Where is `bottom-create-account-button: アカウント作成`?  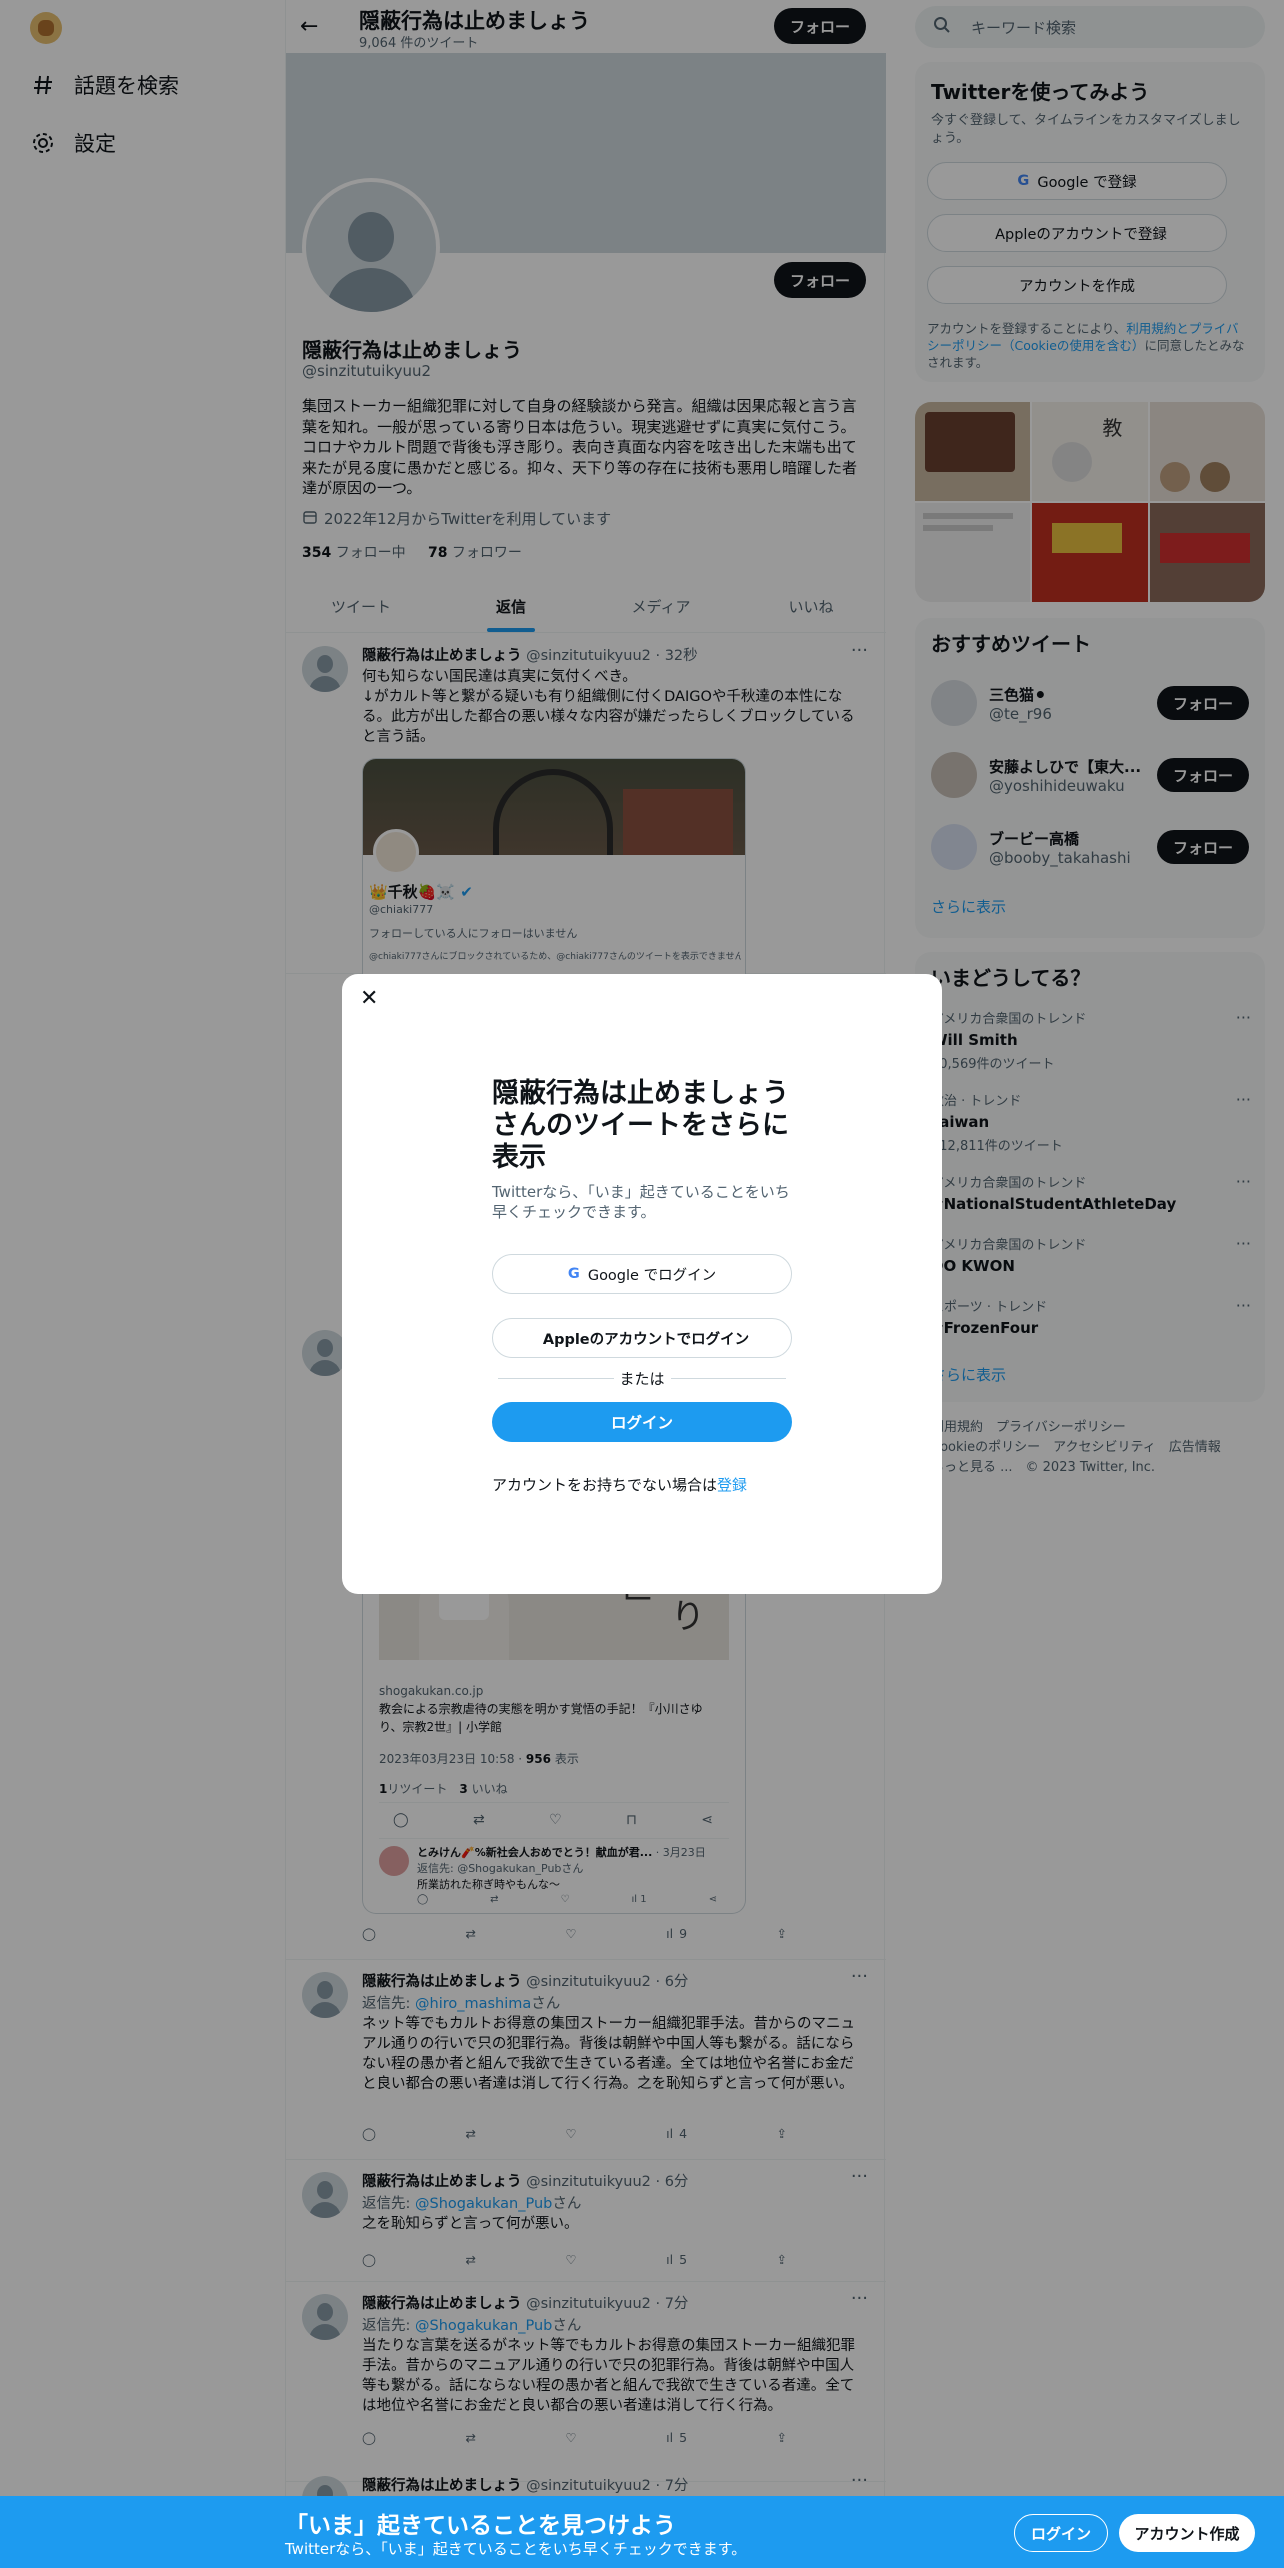 bottom-create-account-button: アカウント作成 is located at coordinates (1187, 2533).